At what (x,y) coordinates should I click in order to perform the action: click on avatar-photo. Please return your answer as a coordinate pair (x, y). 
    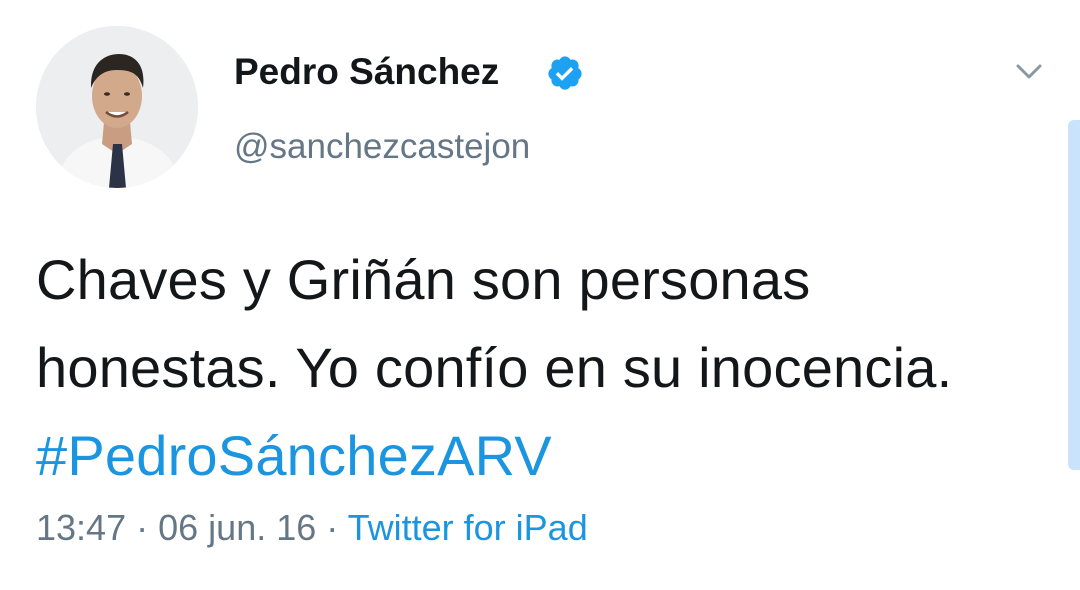
    Looking at the image, I should click on (117, 107).